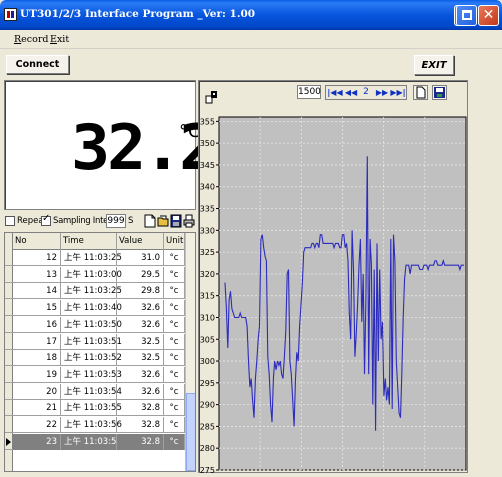 Image resolution: width=502 pixels, height=477 pixels. Describe the element at coordinates (37, 324) in the screenshot. I see `cell-no: 16` at that location.